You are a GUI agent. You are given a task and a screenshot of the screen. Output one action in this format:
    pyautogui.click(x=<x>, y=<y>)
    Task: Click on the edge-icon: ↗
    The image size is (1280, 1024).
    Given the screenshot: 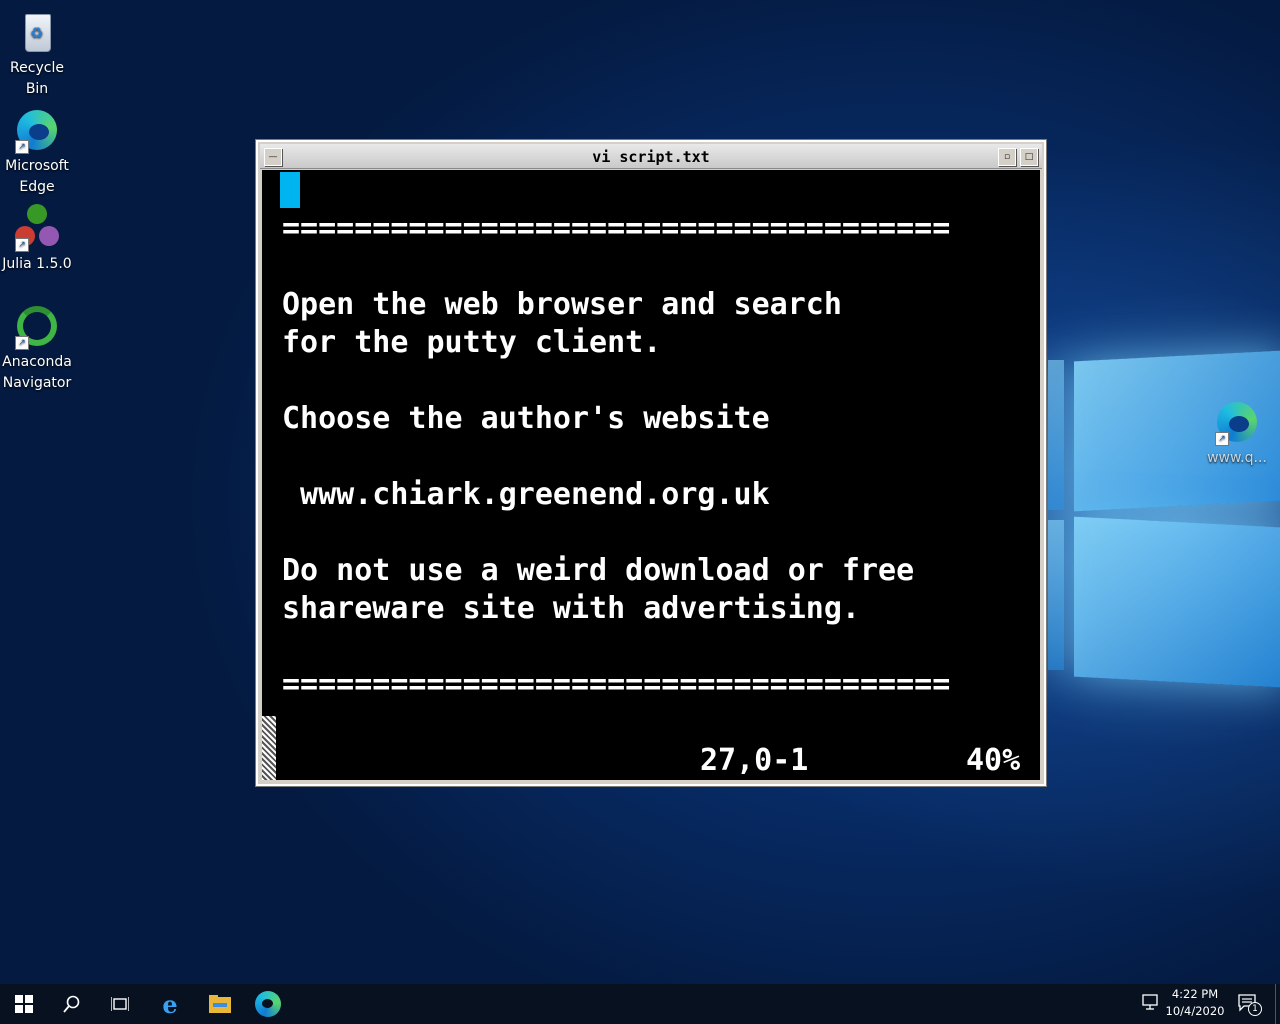 What is the action you would take?
    pyautogui.click(x=37, y=130)
    